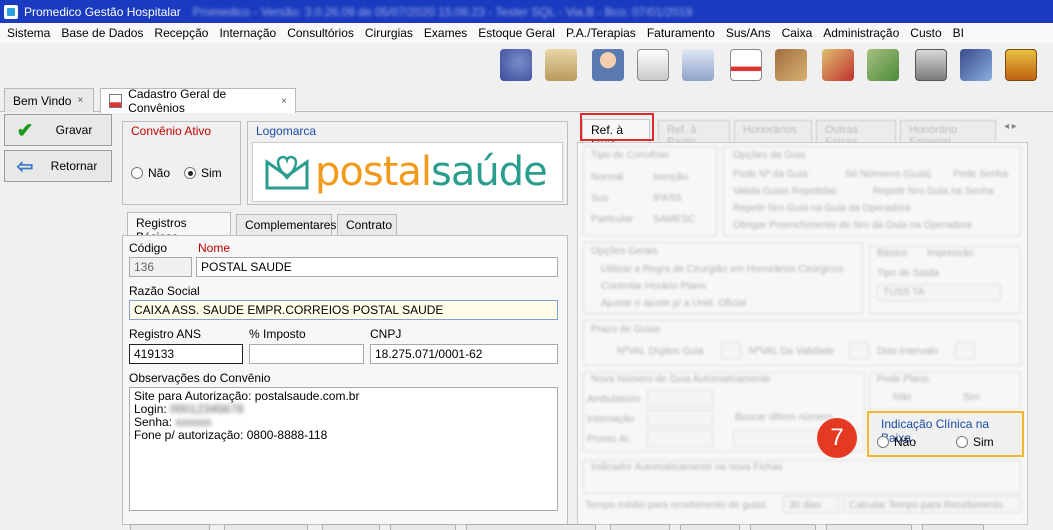 This screenshot has height=530, width=1053. Describe the element at coordinates (674, 219) in the screenshot. I see `tipo-opt: SAMESC` at that location.